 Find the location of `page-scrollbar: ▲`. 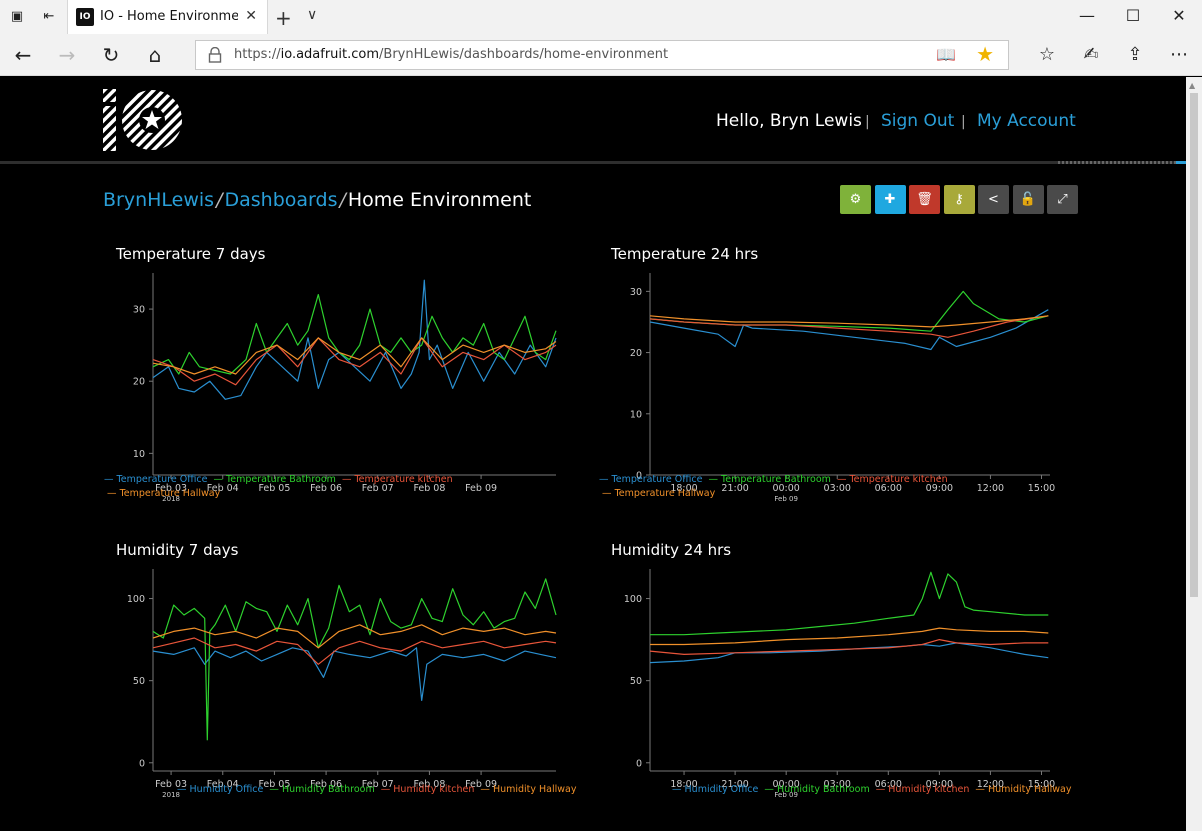

page-scrollbar: ▲ is located at coordinates (1194, 454).